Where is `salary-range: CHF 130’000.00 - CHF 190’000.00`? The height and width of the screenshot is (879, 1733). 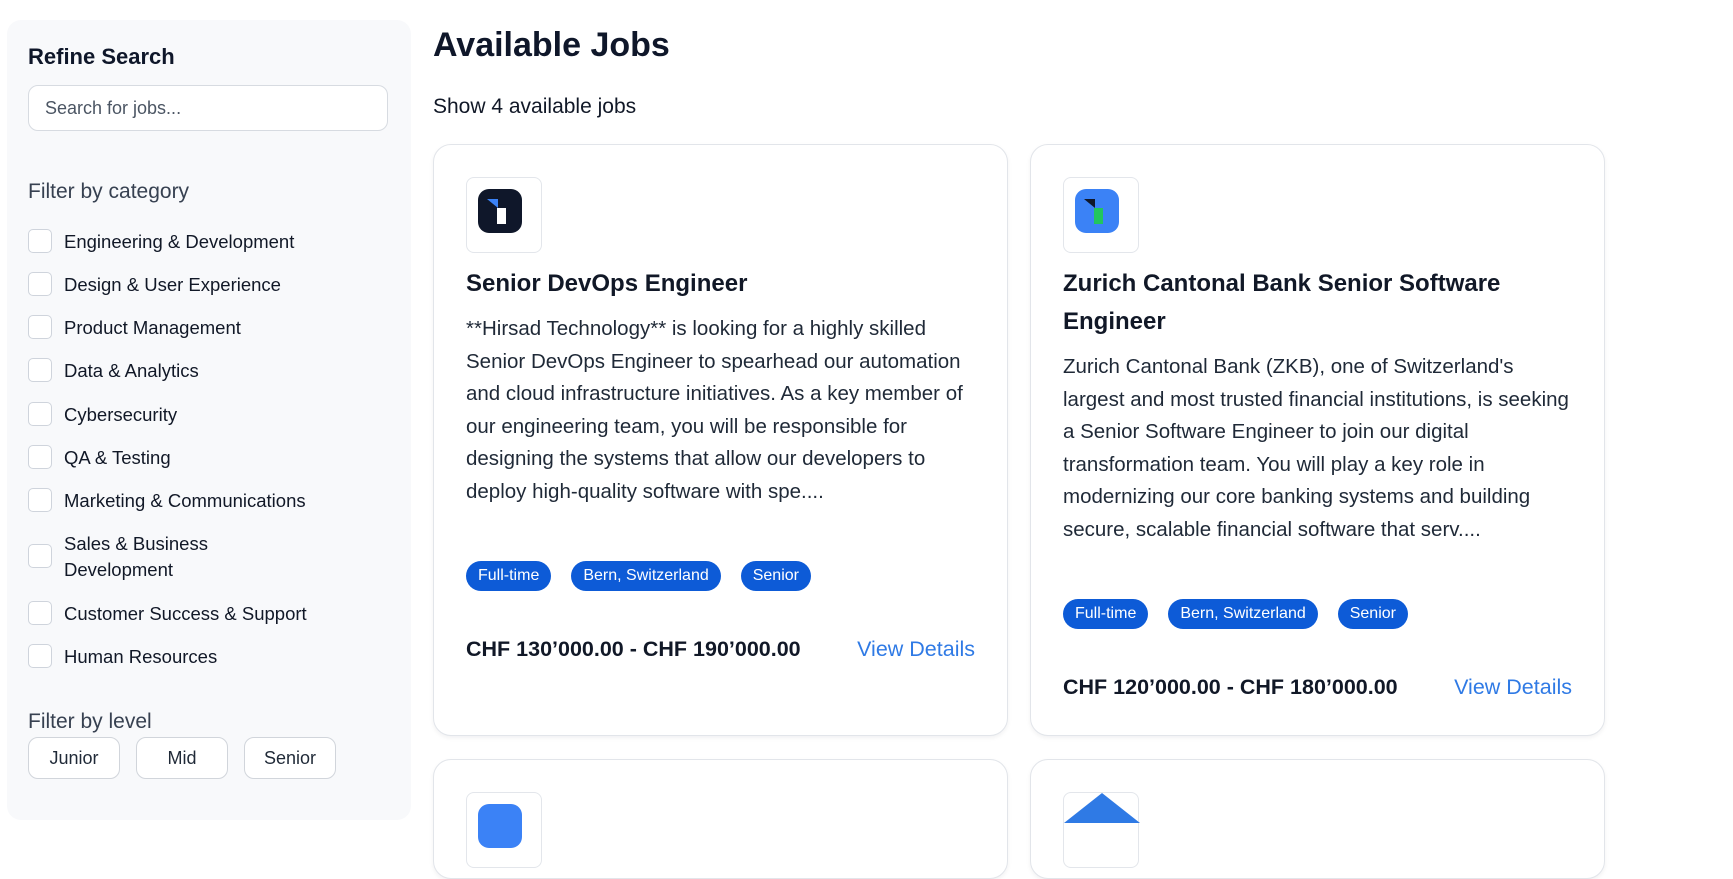 salary-range: CHF 130’000.00 - CHF 190’000.00 is located at coordinates (633, 649).